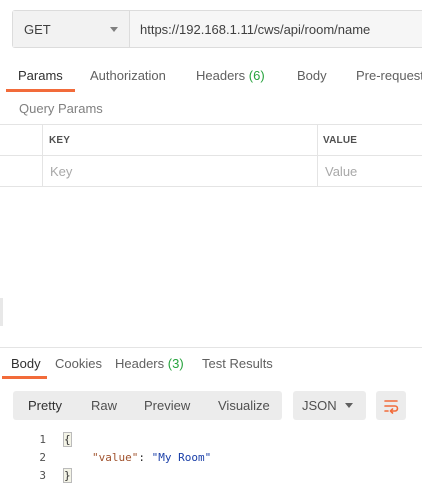 This screenshot has height=502, width=422. What do you see at coordinates (37, 29) in the screenshot?
I see `method-label: GET` at bounding box center [37, 29].